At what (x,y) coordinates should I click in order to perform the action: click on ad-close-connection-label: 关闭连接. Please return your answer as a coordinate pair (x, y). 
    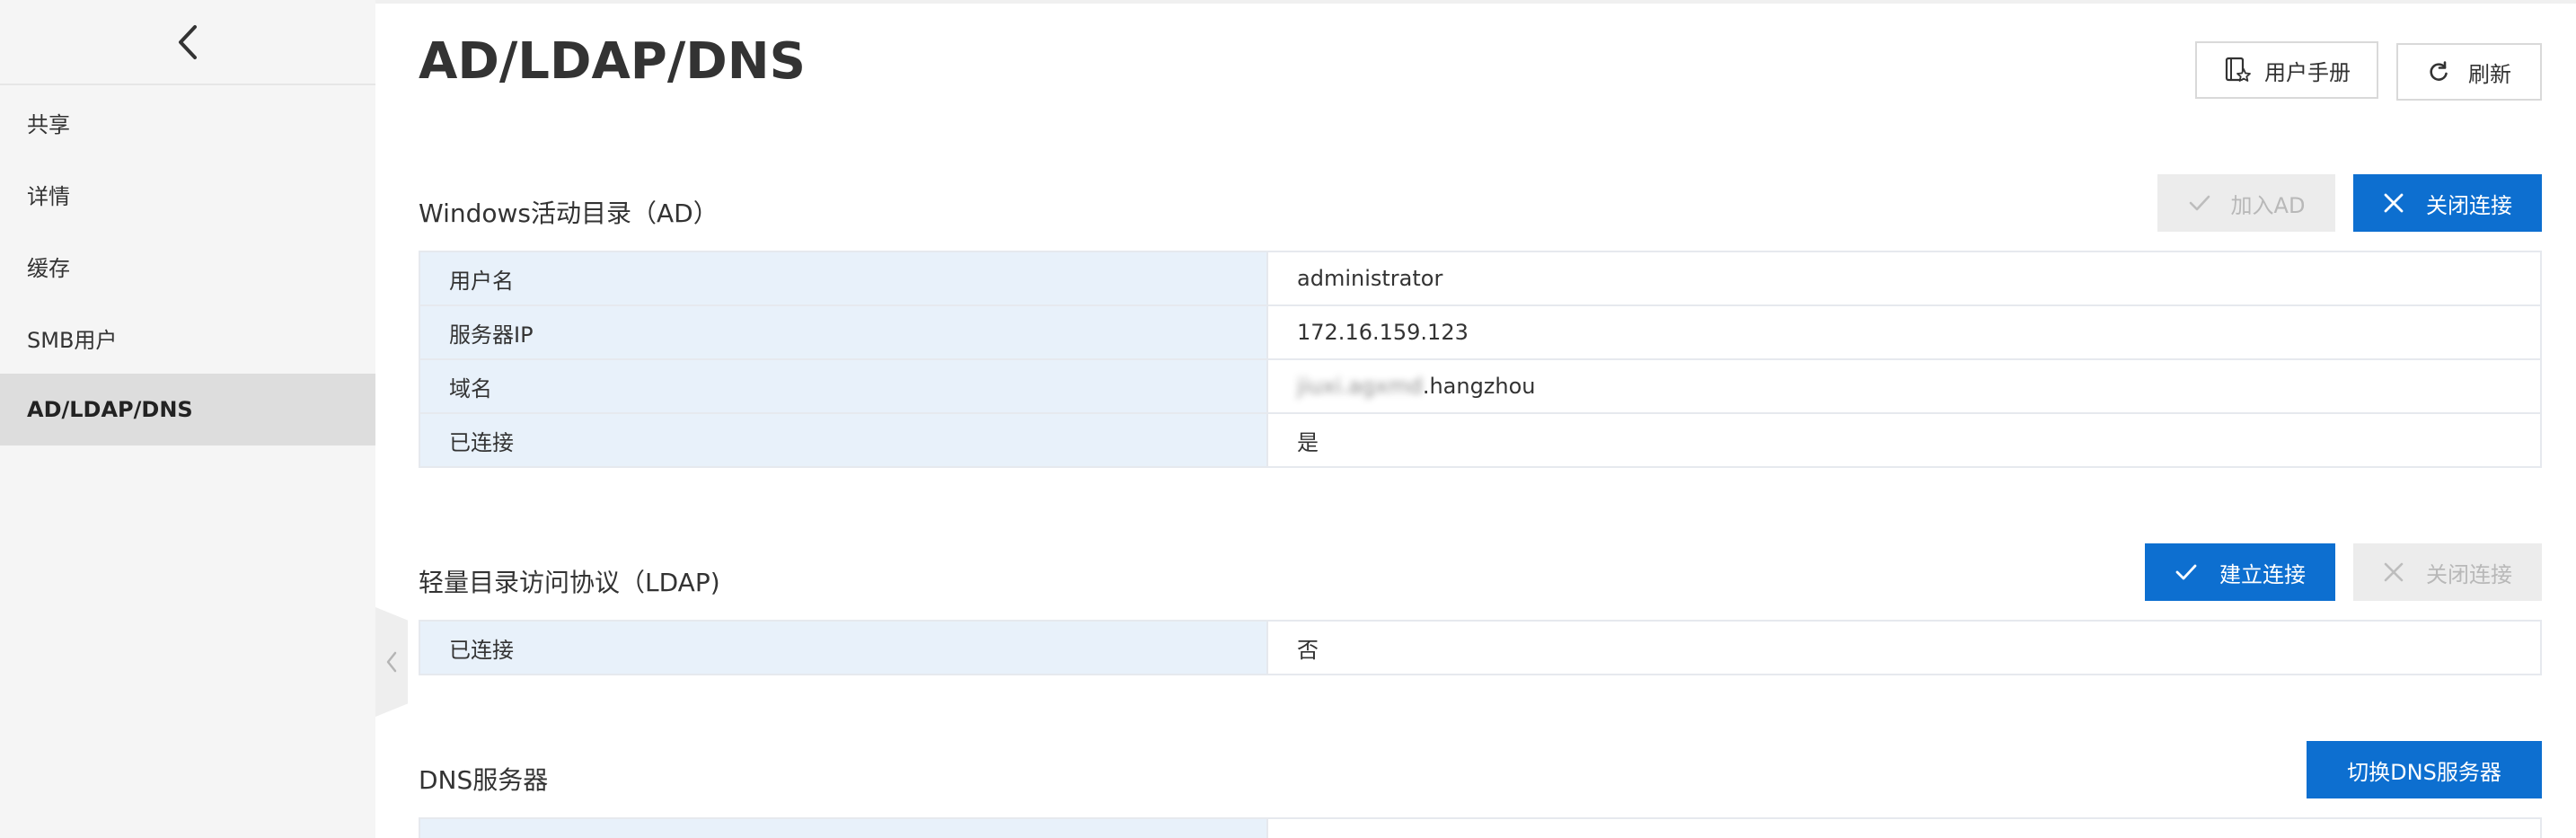
    Looking at the image, I should click on (2469, 205).